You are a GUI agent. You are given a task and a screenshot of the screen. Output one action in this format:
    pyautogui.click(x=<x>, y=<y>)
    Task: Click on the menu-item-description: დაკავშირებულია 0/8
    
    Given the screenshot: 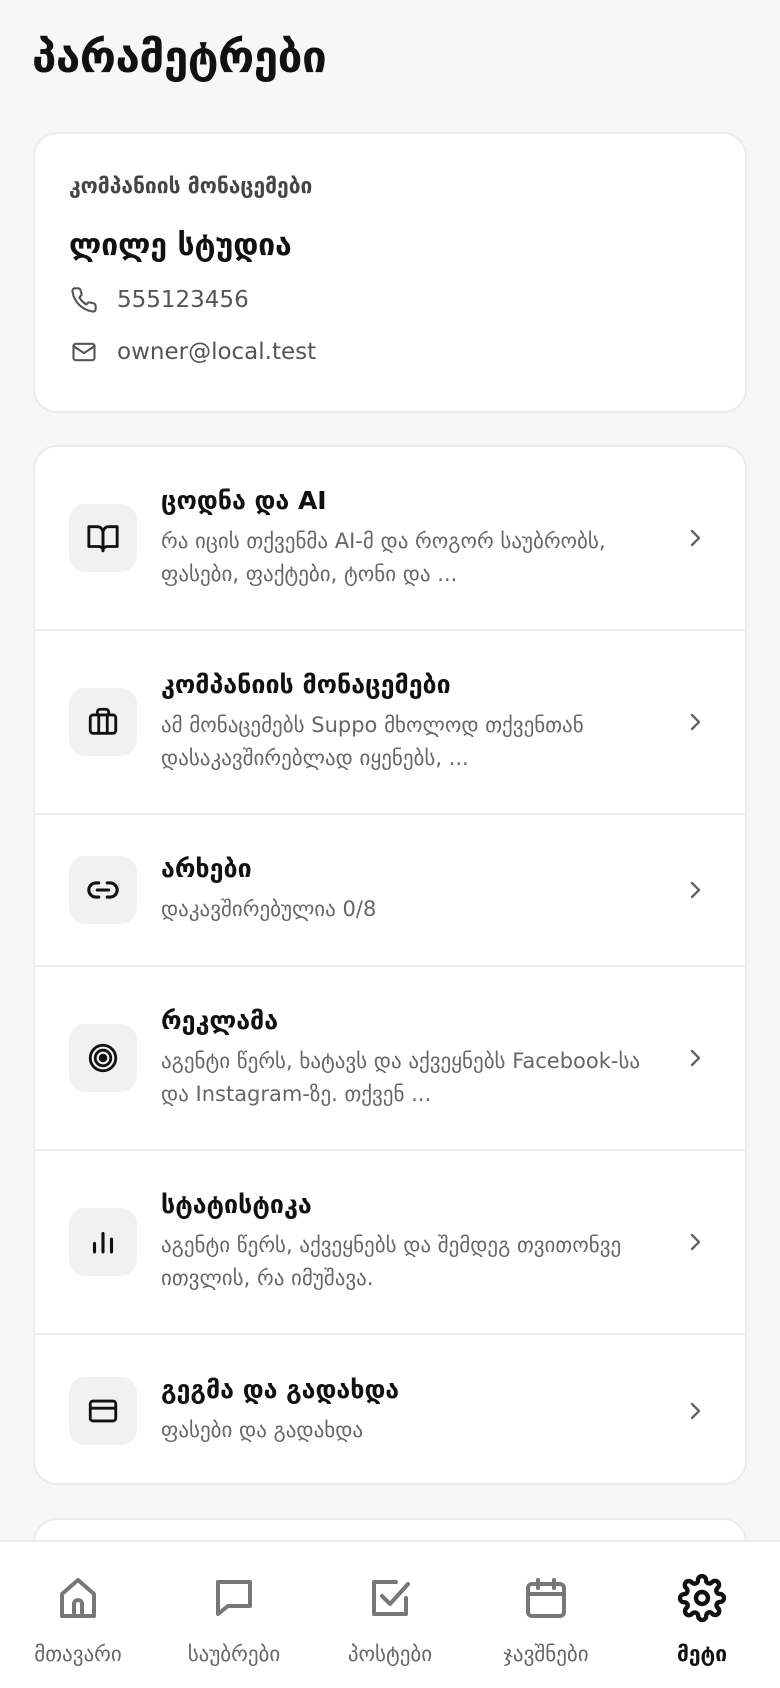 What is the action you would take?
    pyautogui.click(x=269, y=909)
    